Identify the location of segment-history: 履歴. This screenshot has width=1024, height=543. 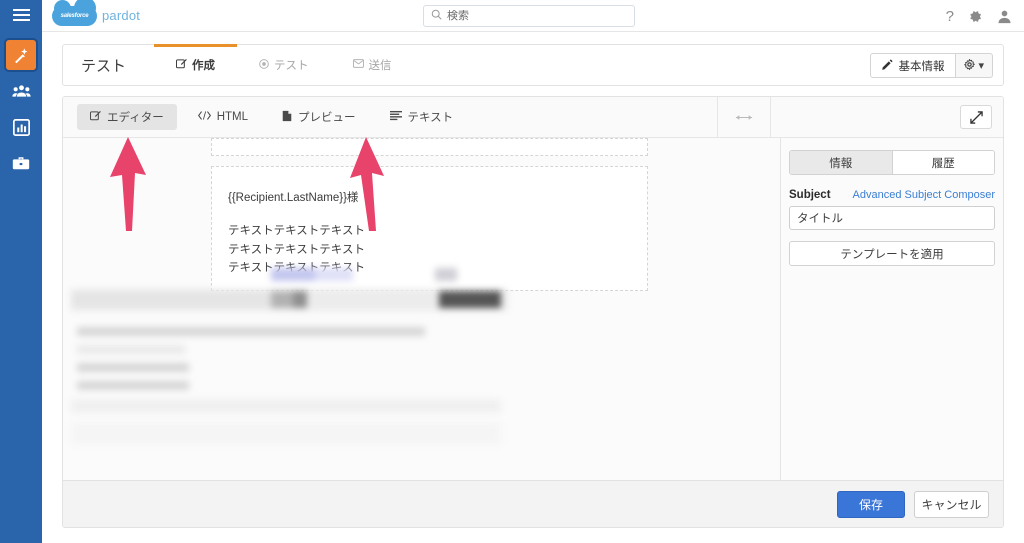
(942, 162).